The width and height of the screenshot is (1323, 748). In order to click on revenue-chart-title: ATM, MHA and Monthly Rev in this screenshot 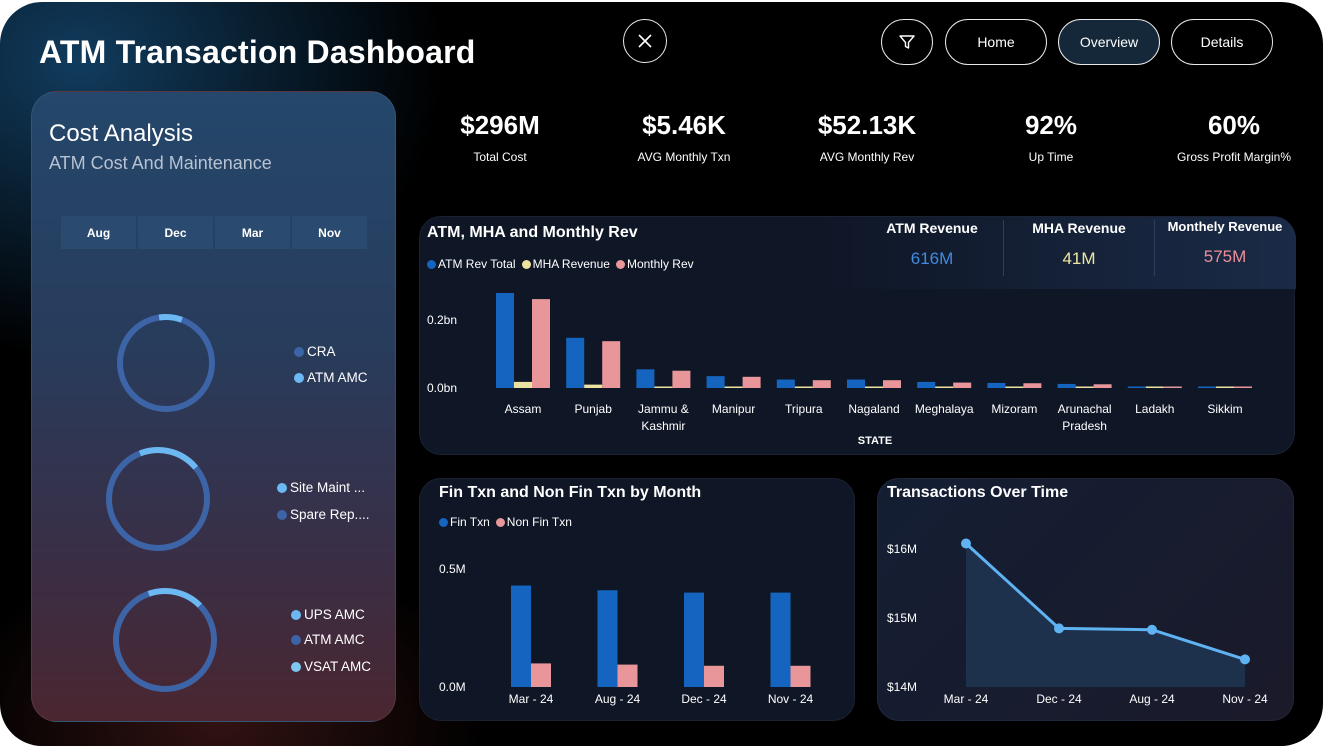, I will do `click(532, 232)`.